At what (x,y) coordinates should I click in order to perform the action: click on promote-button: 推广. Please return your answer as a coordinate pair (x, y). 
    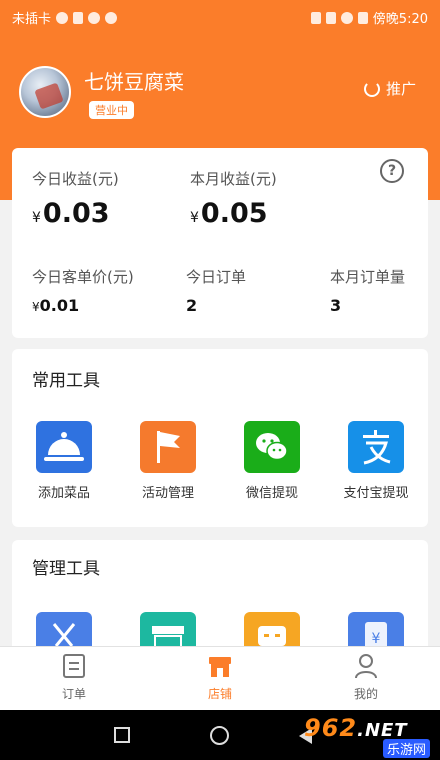
    Looking at the image, I should click on (389, 88).